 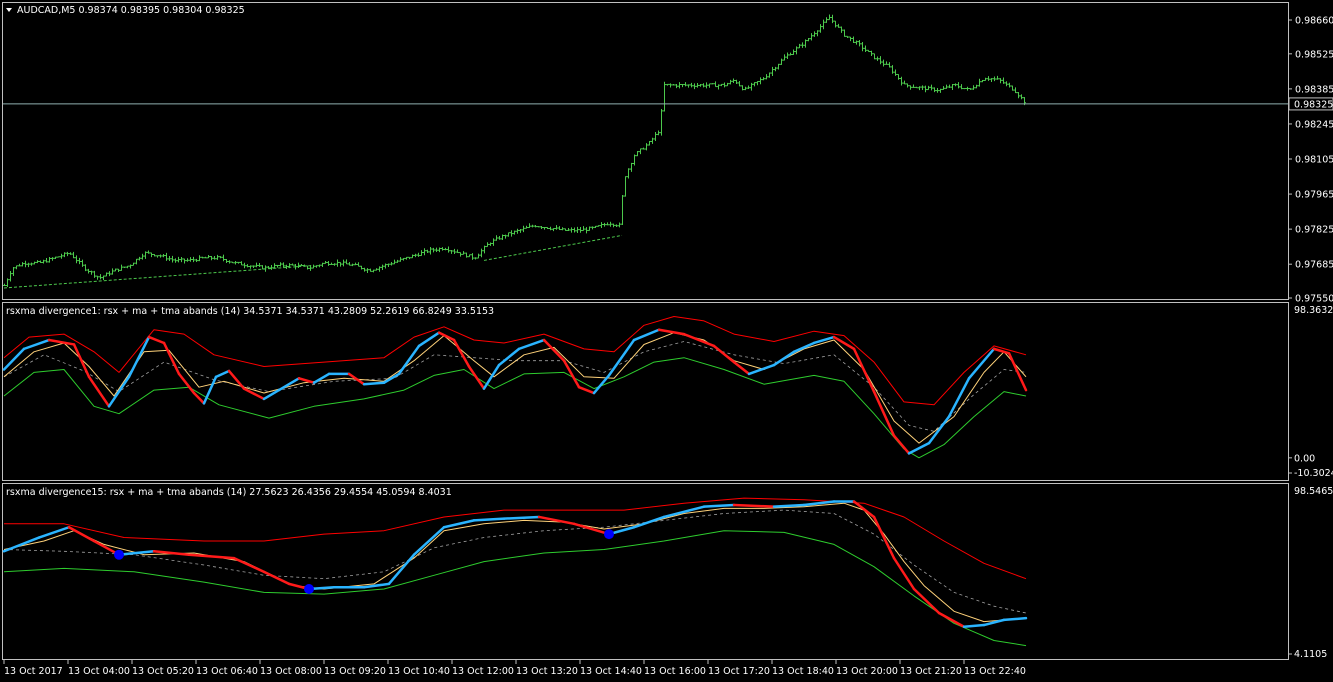 I want to click on x-tick-label: 13 Oct 22:40, so click(x=995, y=671).